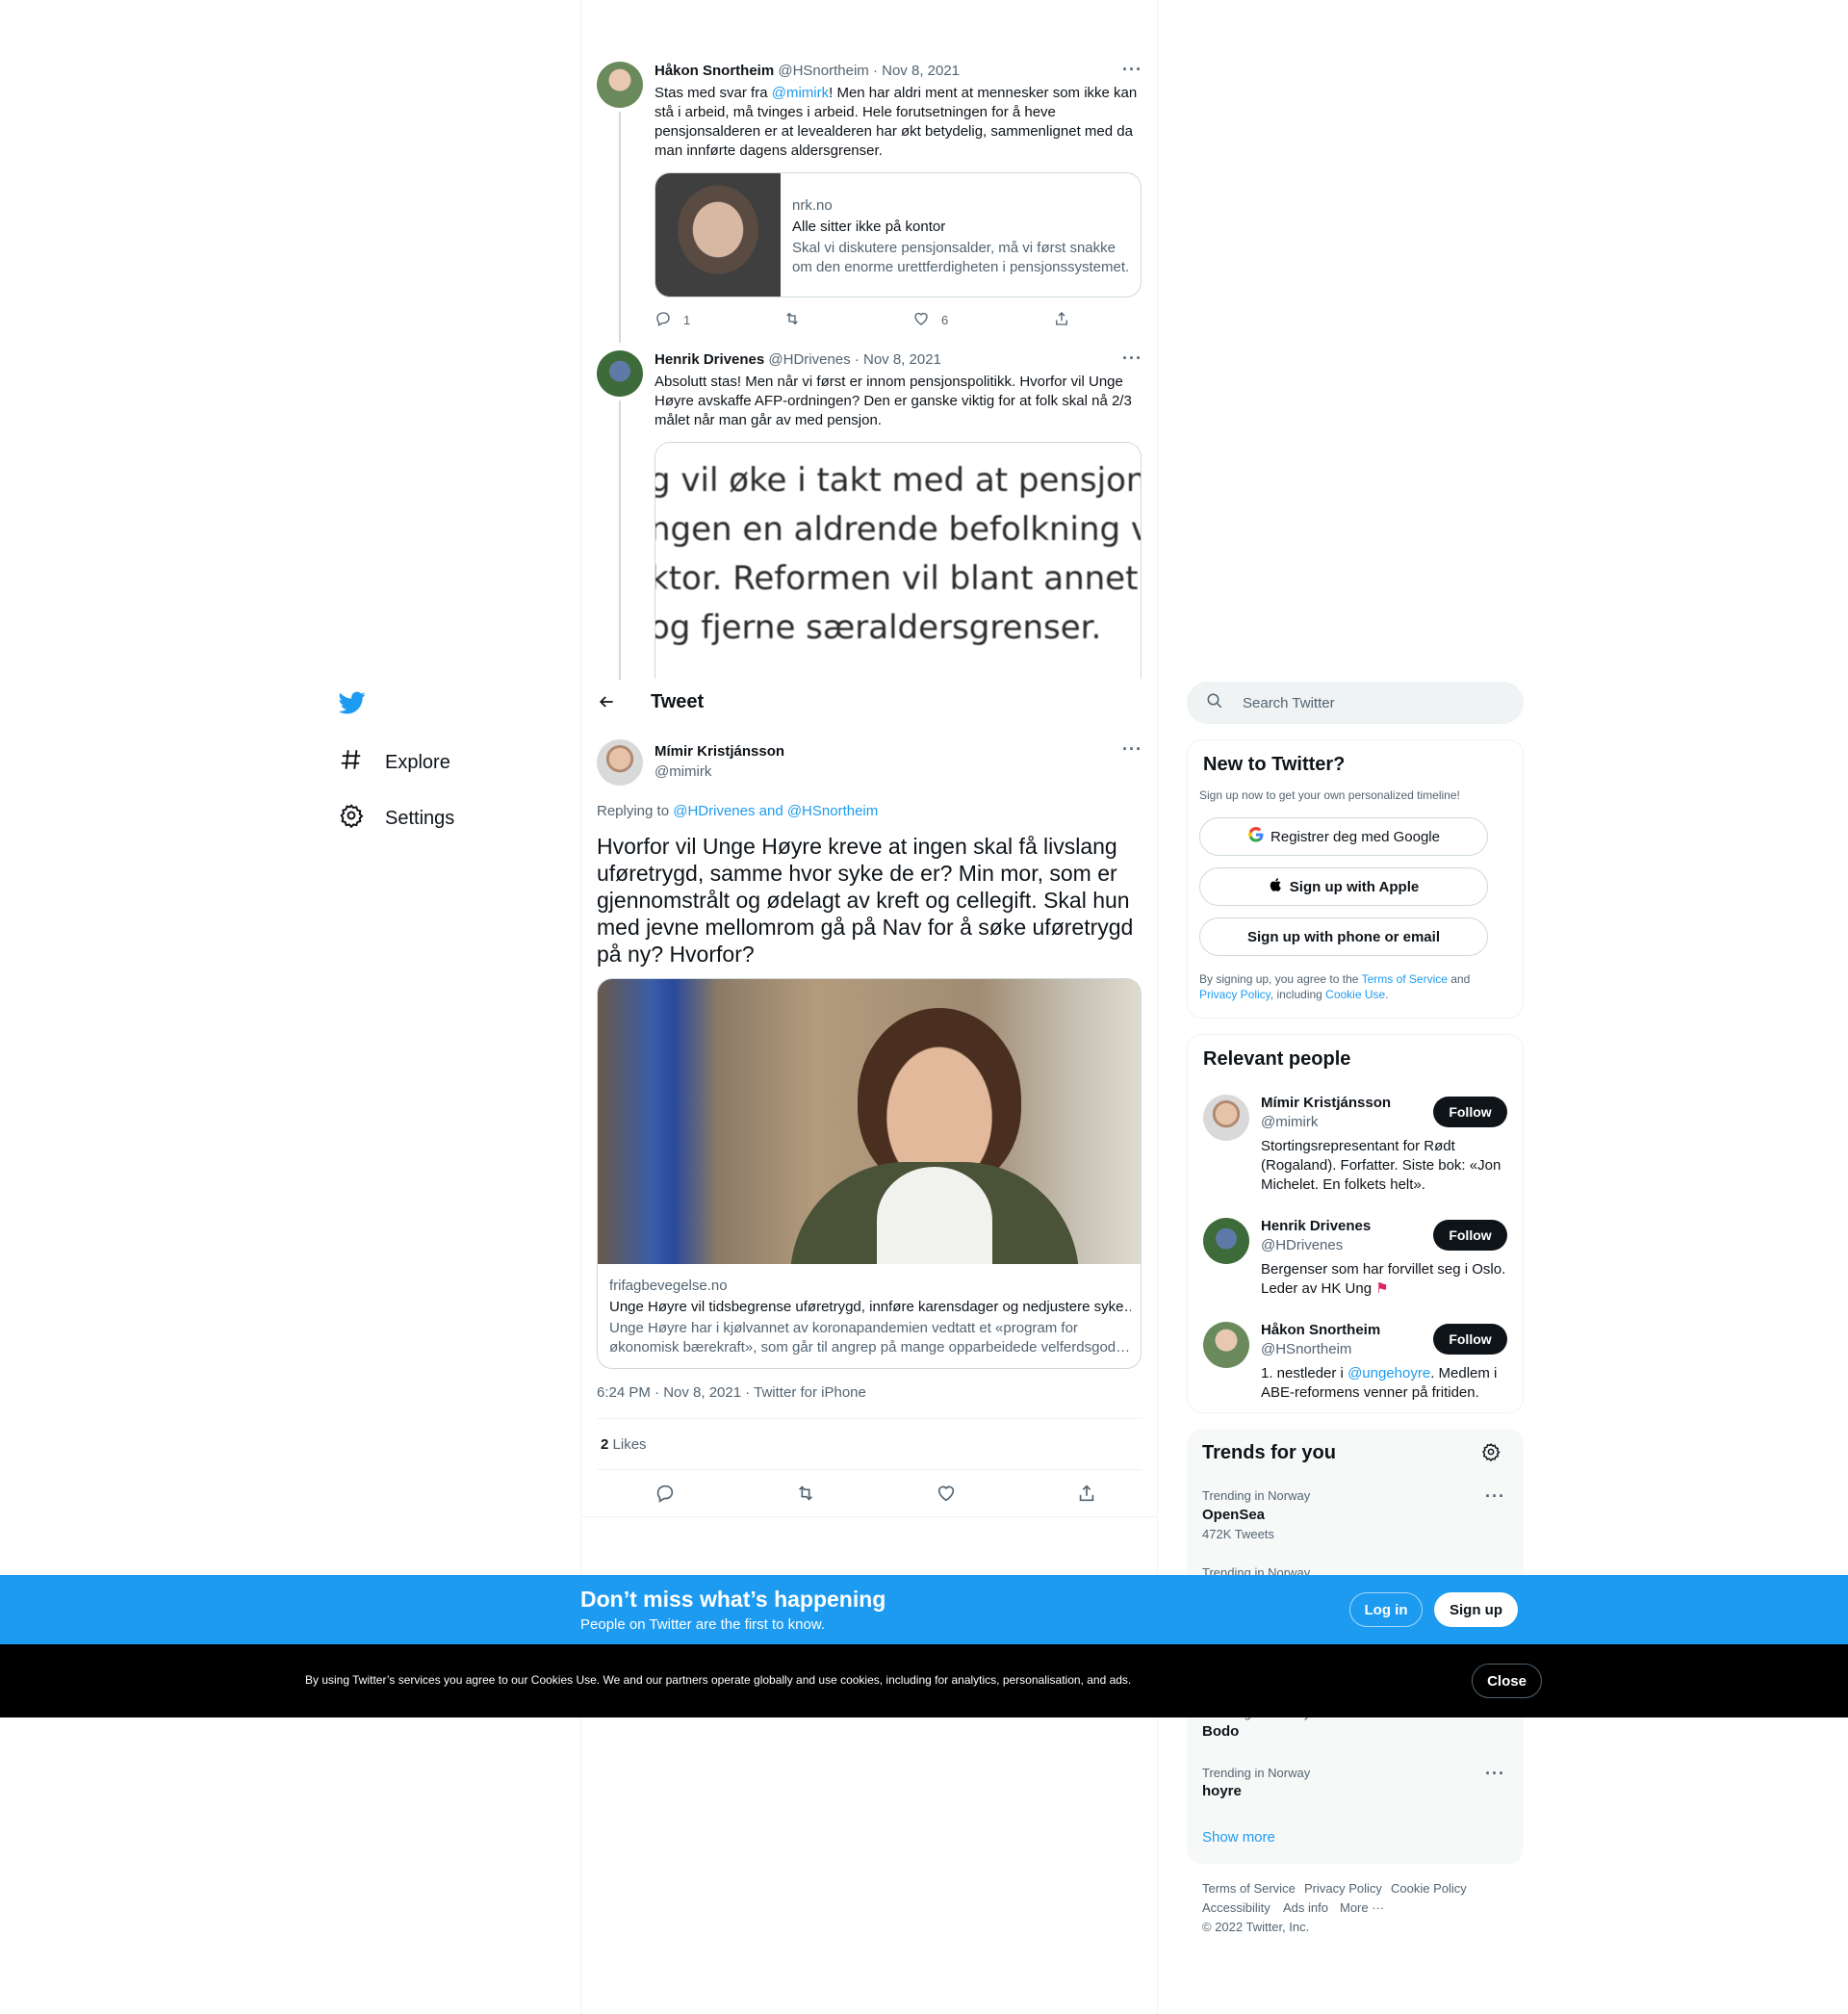  What do you see at coordinates (1234, 994) in the screenshot?
I see `privacy-link: Privacy Policy` at bounding box center [1234, 994].